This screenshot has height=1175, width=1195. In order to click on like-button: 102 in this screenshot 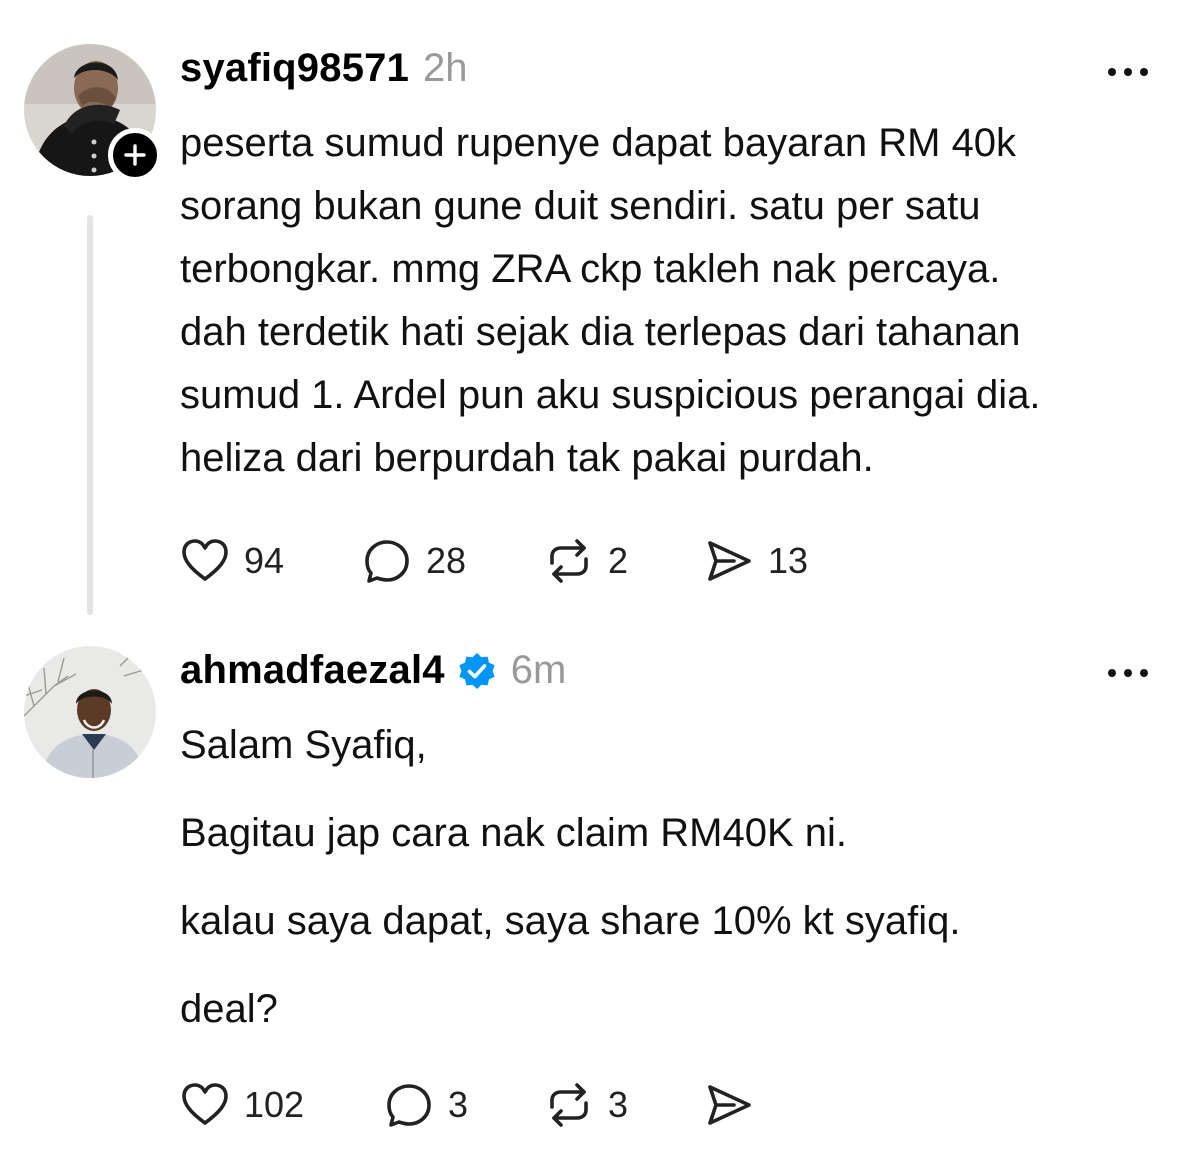, I will do `click(242, 1105)`.